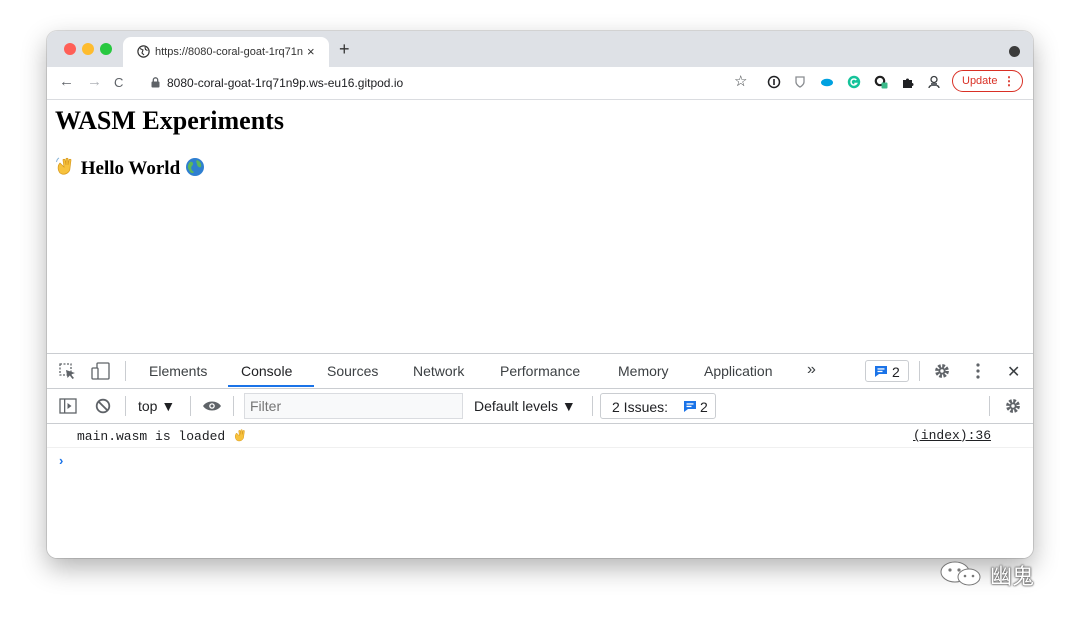 The height and width of the screenshot is (621, 1080). I want to click on console-message-text: main.wasm is loaded, so click(162, 436).